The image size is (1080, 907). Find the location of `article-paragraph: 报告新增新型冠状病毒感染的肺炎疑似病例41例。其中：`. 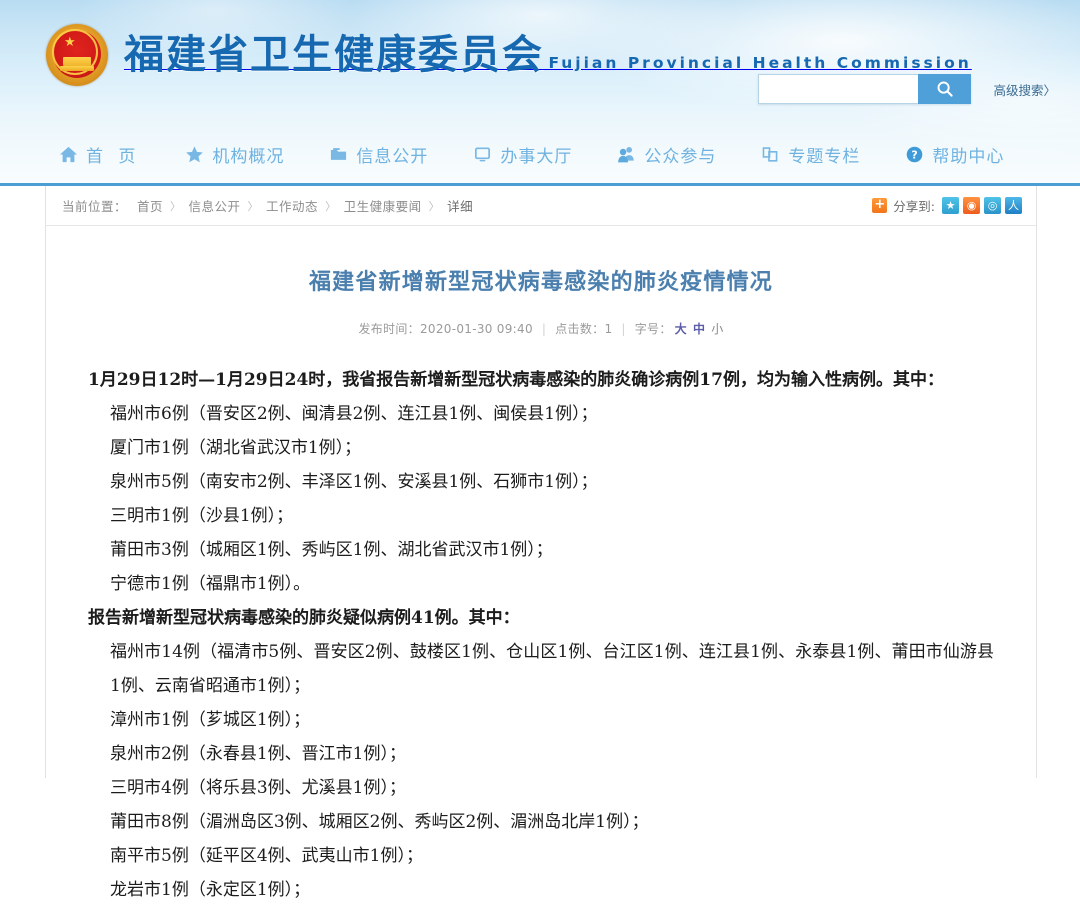

article-paragraph: 报告新增新型冠状病毒感染的肺炎疑似病例41例。其中： is located at coordinates (304, 617).